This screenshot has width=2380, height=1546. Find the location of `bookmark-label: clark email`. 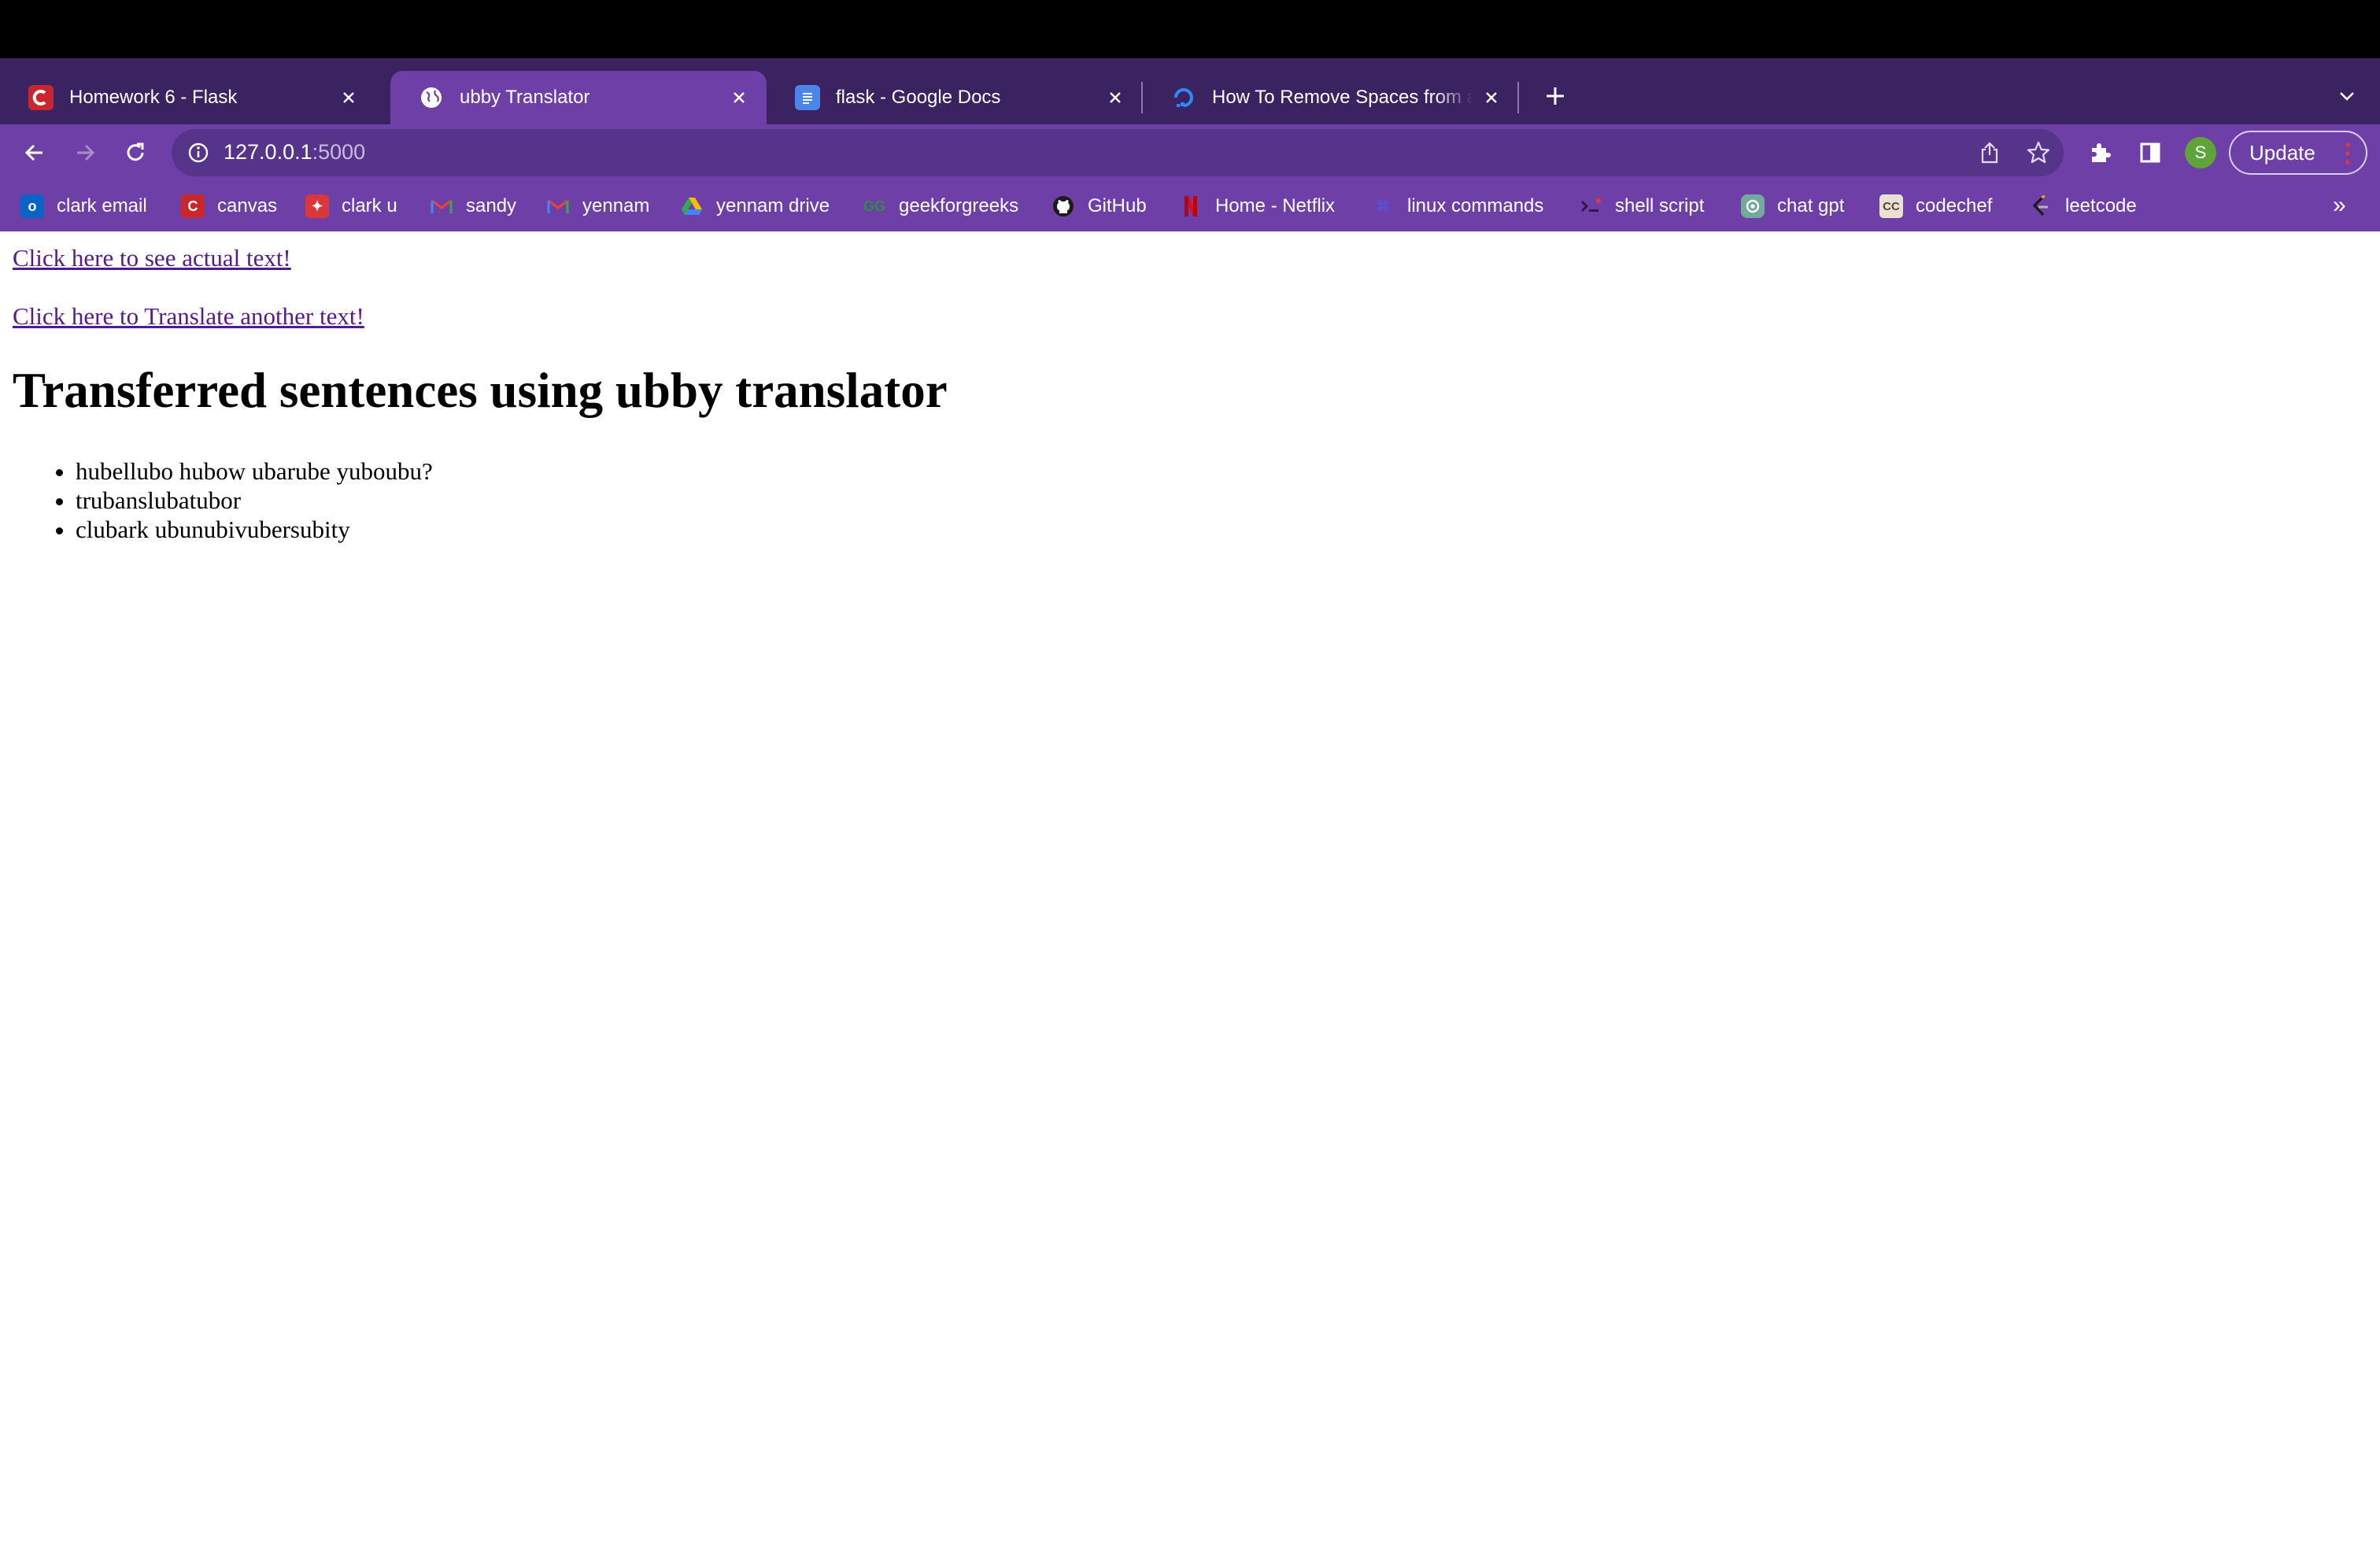

bookmark-label: clark email is located at coordinates (102, 205).